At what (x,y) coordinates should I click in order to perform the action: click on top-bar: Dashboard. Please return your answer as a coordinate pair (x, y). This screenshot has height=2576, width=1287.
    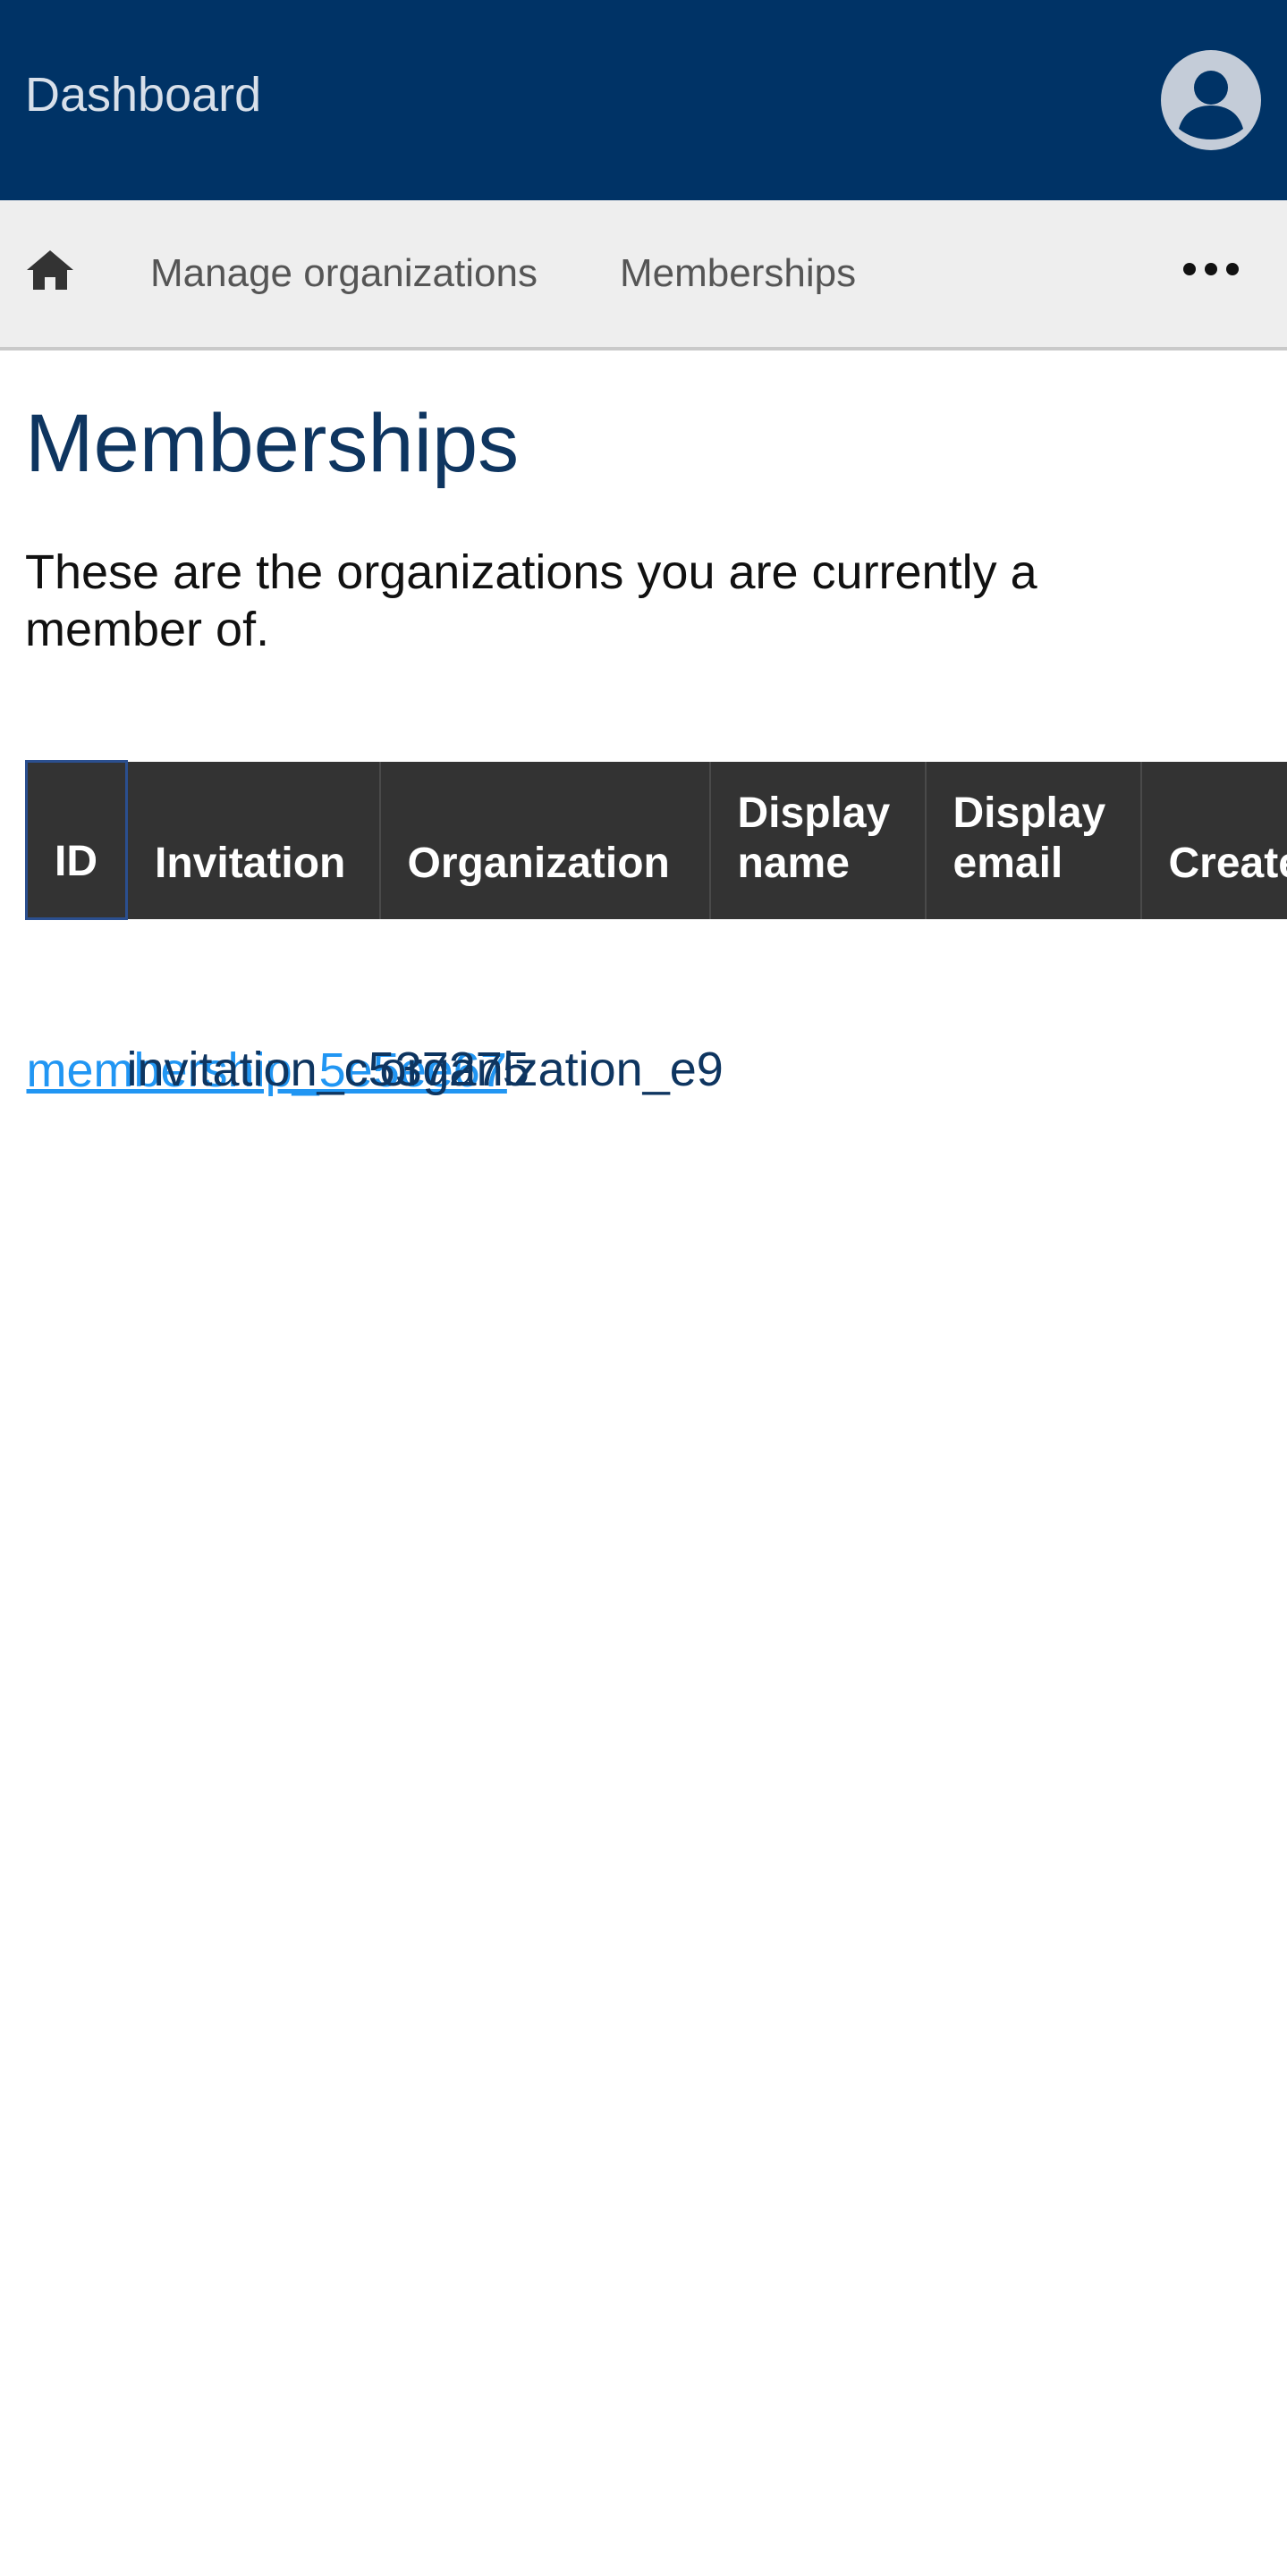
    Looking at the image, I should click on (643, 100).